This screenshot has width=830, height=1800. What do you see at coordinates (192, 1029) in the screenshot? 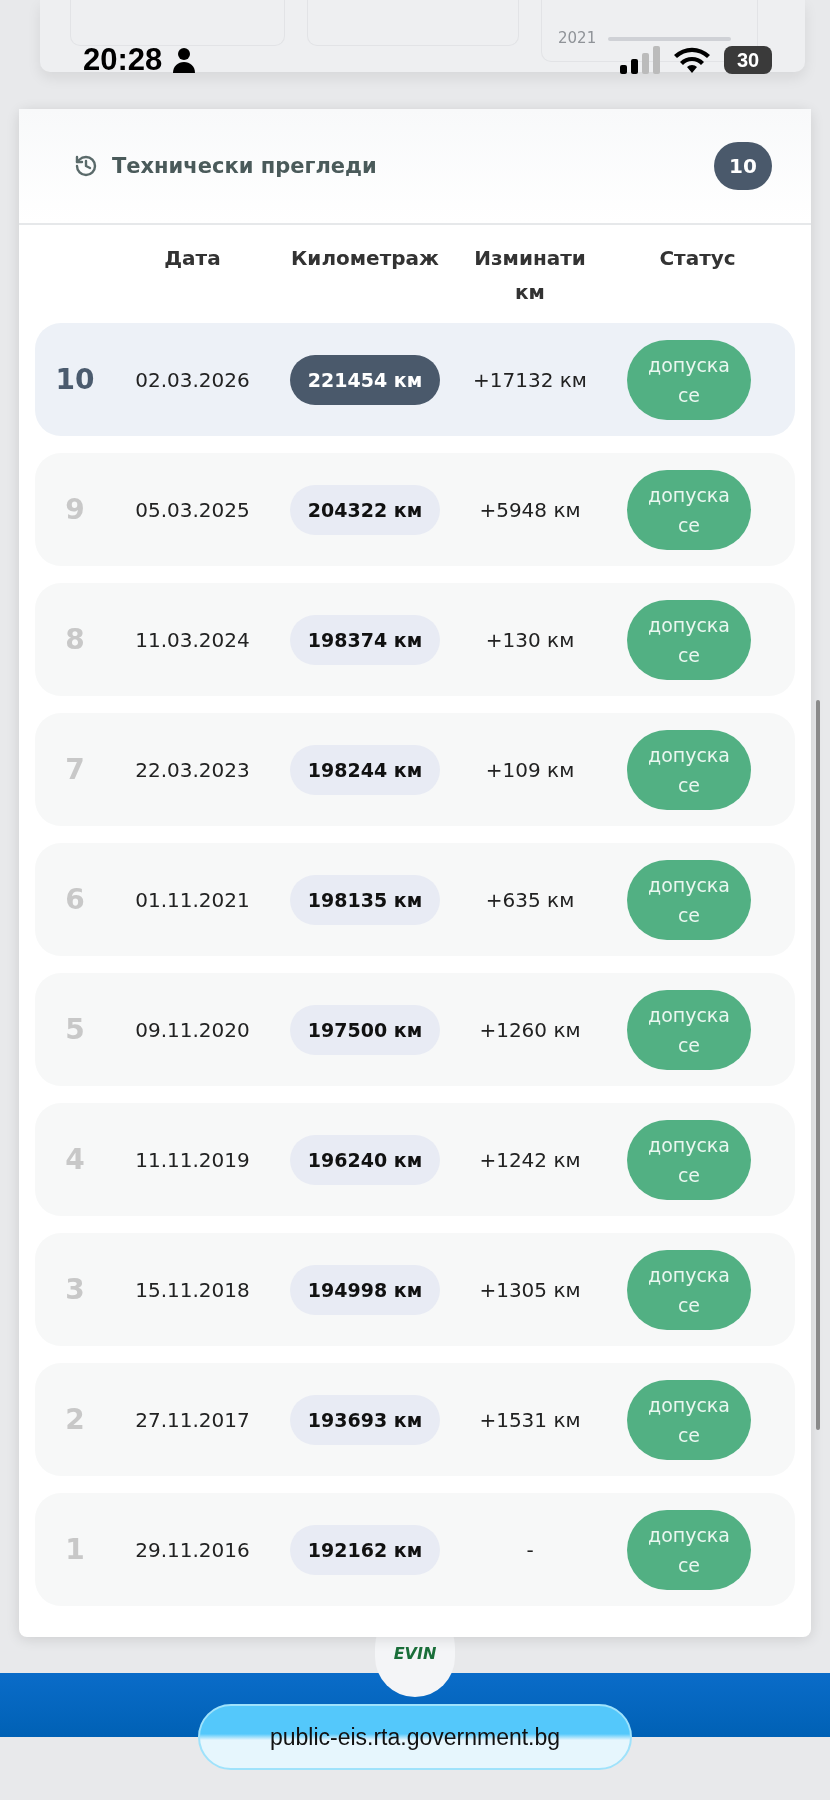
I see `date-cell: 09.11.2020` at bounding box center [192, 1029].